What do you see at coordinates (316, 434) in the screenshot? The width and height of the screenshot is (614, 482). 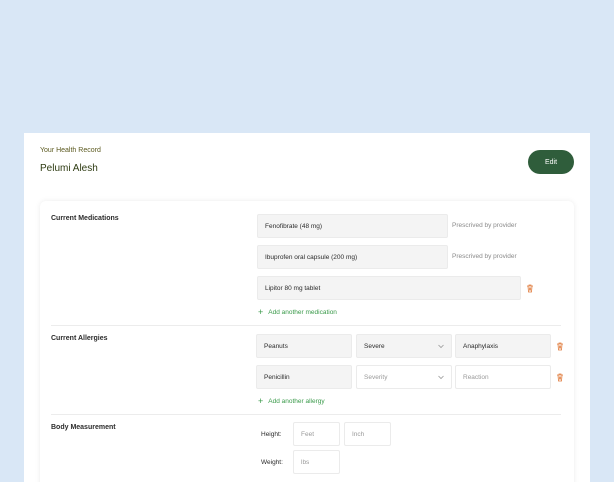 I see `height-feet-input: Feet` at bounding box center [316, 434].